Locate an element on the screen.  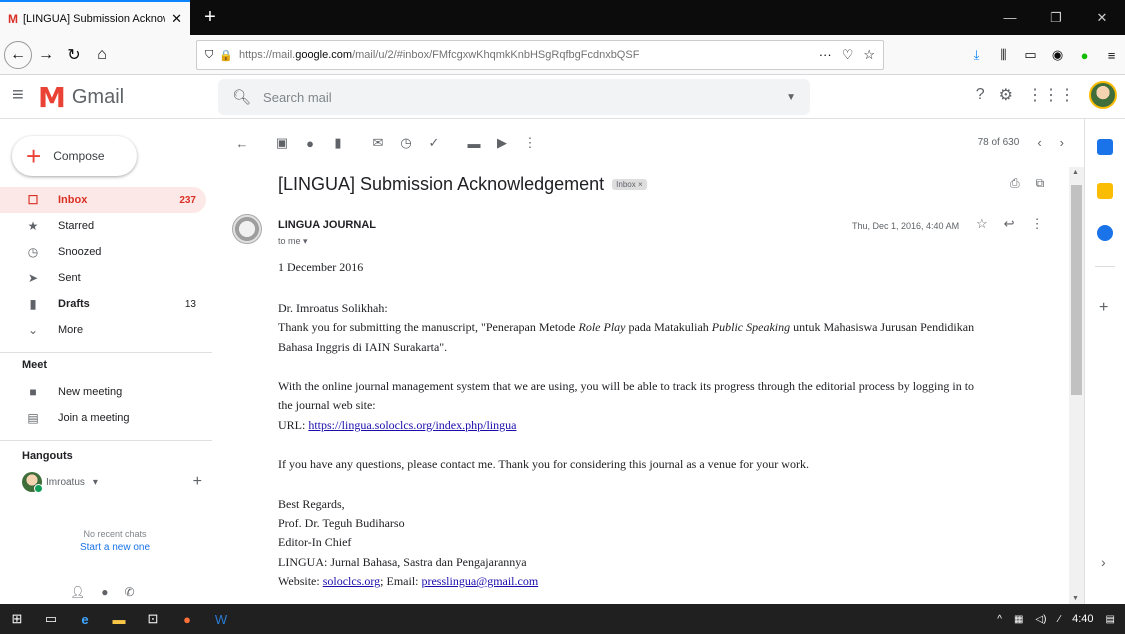
snooze-icon: ◷ is located at coordinates (406, 143).